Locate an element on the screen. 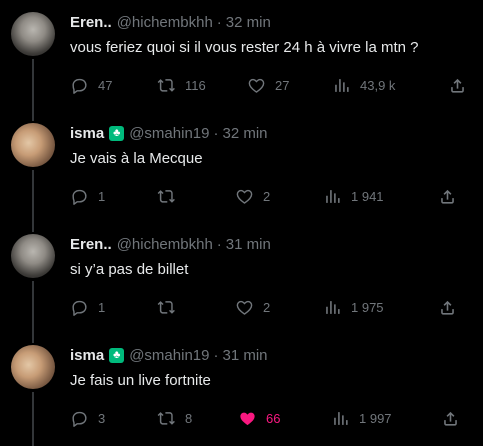 Image resolution: width=483 pixels, height=446 pixels. like-count: 66 is located at coordinates (273, 418).